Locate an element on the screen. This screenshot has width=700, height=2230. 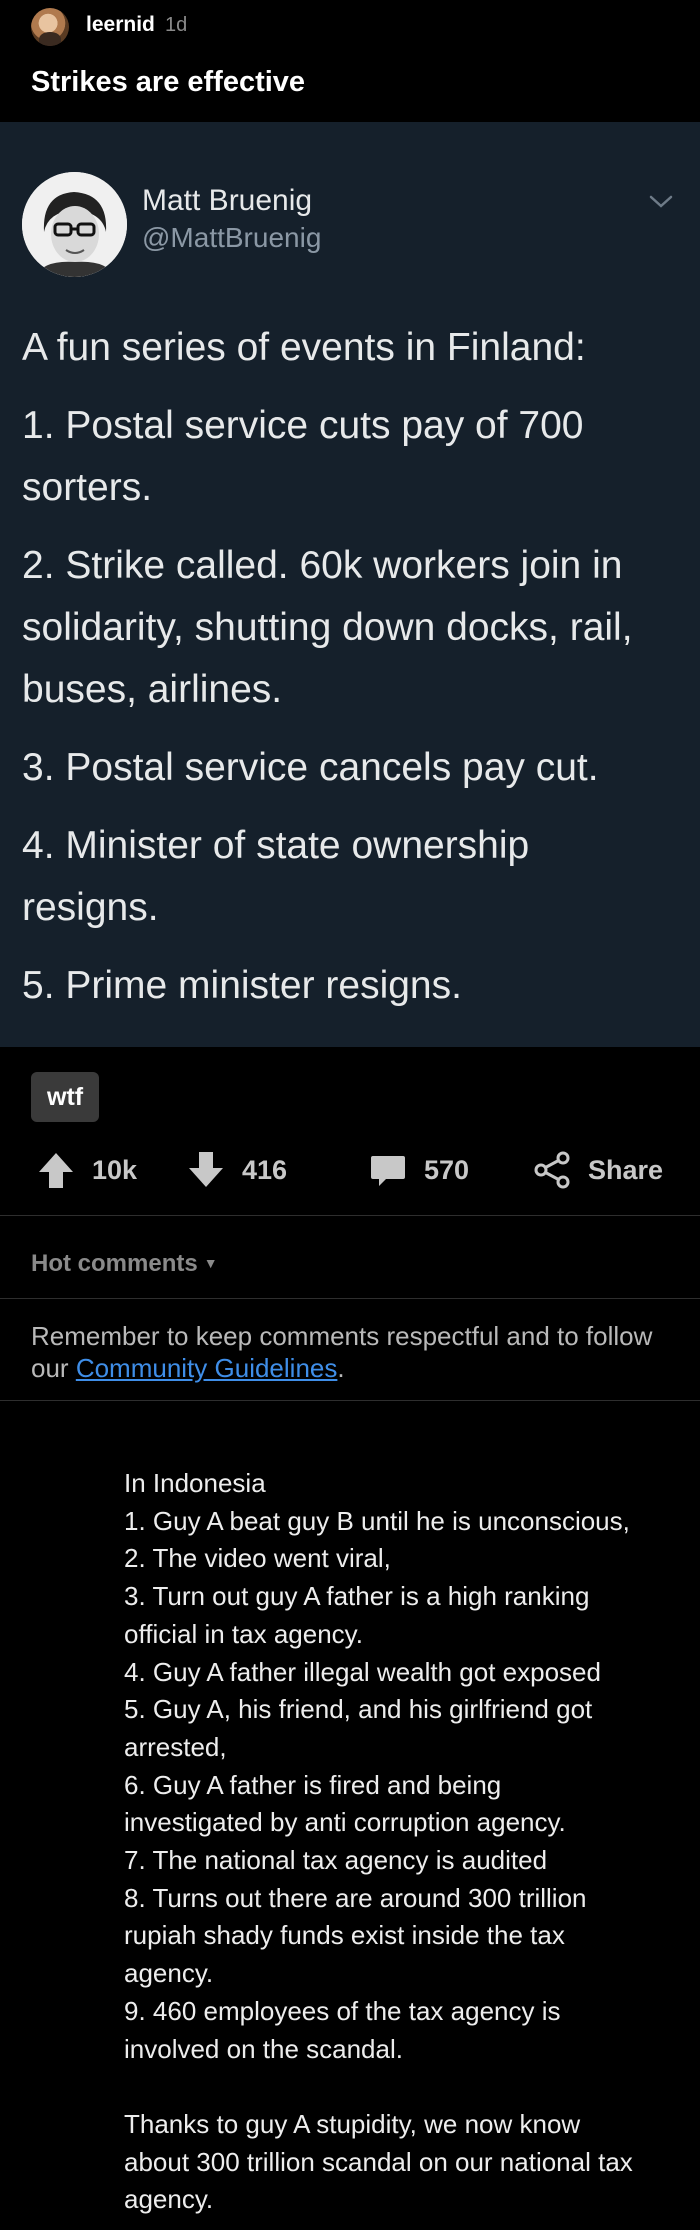
comment-line: In Indonesia is located at coordinates (195, 1483).